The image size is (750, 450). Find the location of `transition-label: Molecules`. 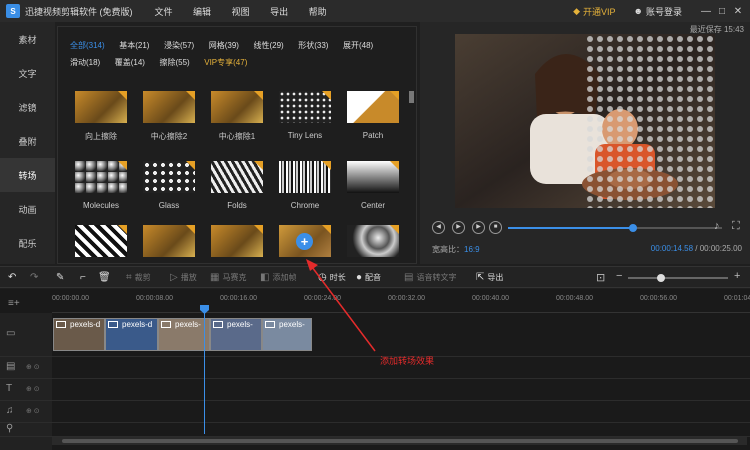

transition-label: Molecules is located at coordinates (100, 205).